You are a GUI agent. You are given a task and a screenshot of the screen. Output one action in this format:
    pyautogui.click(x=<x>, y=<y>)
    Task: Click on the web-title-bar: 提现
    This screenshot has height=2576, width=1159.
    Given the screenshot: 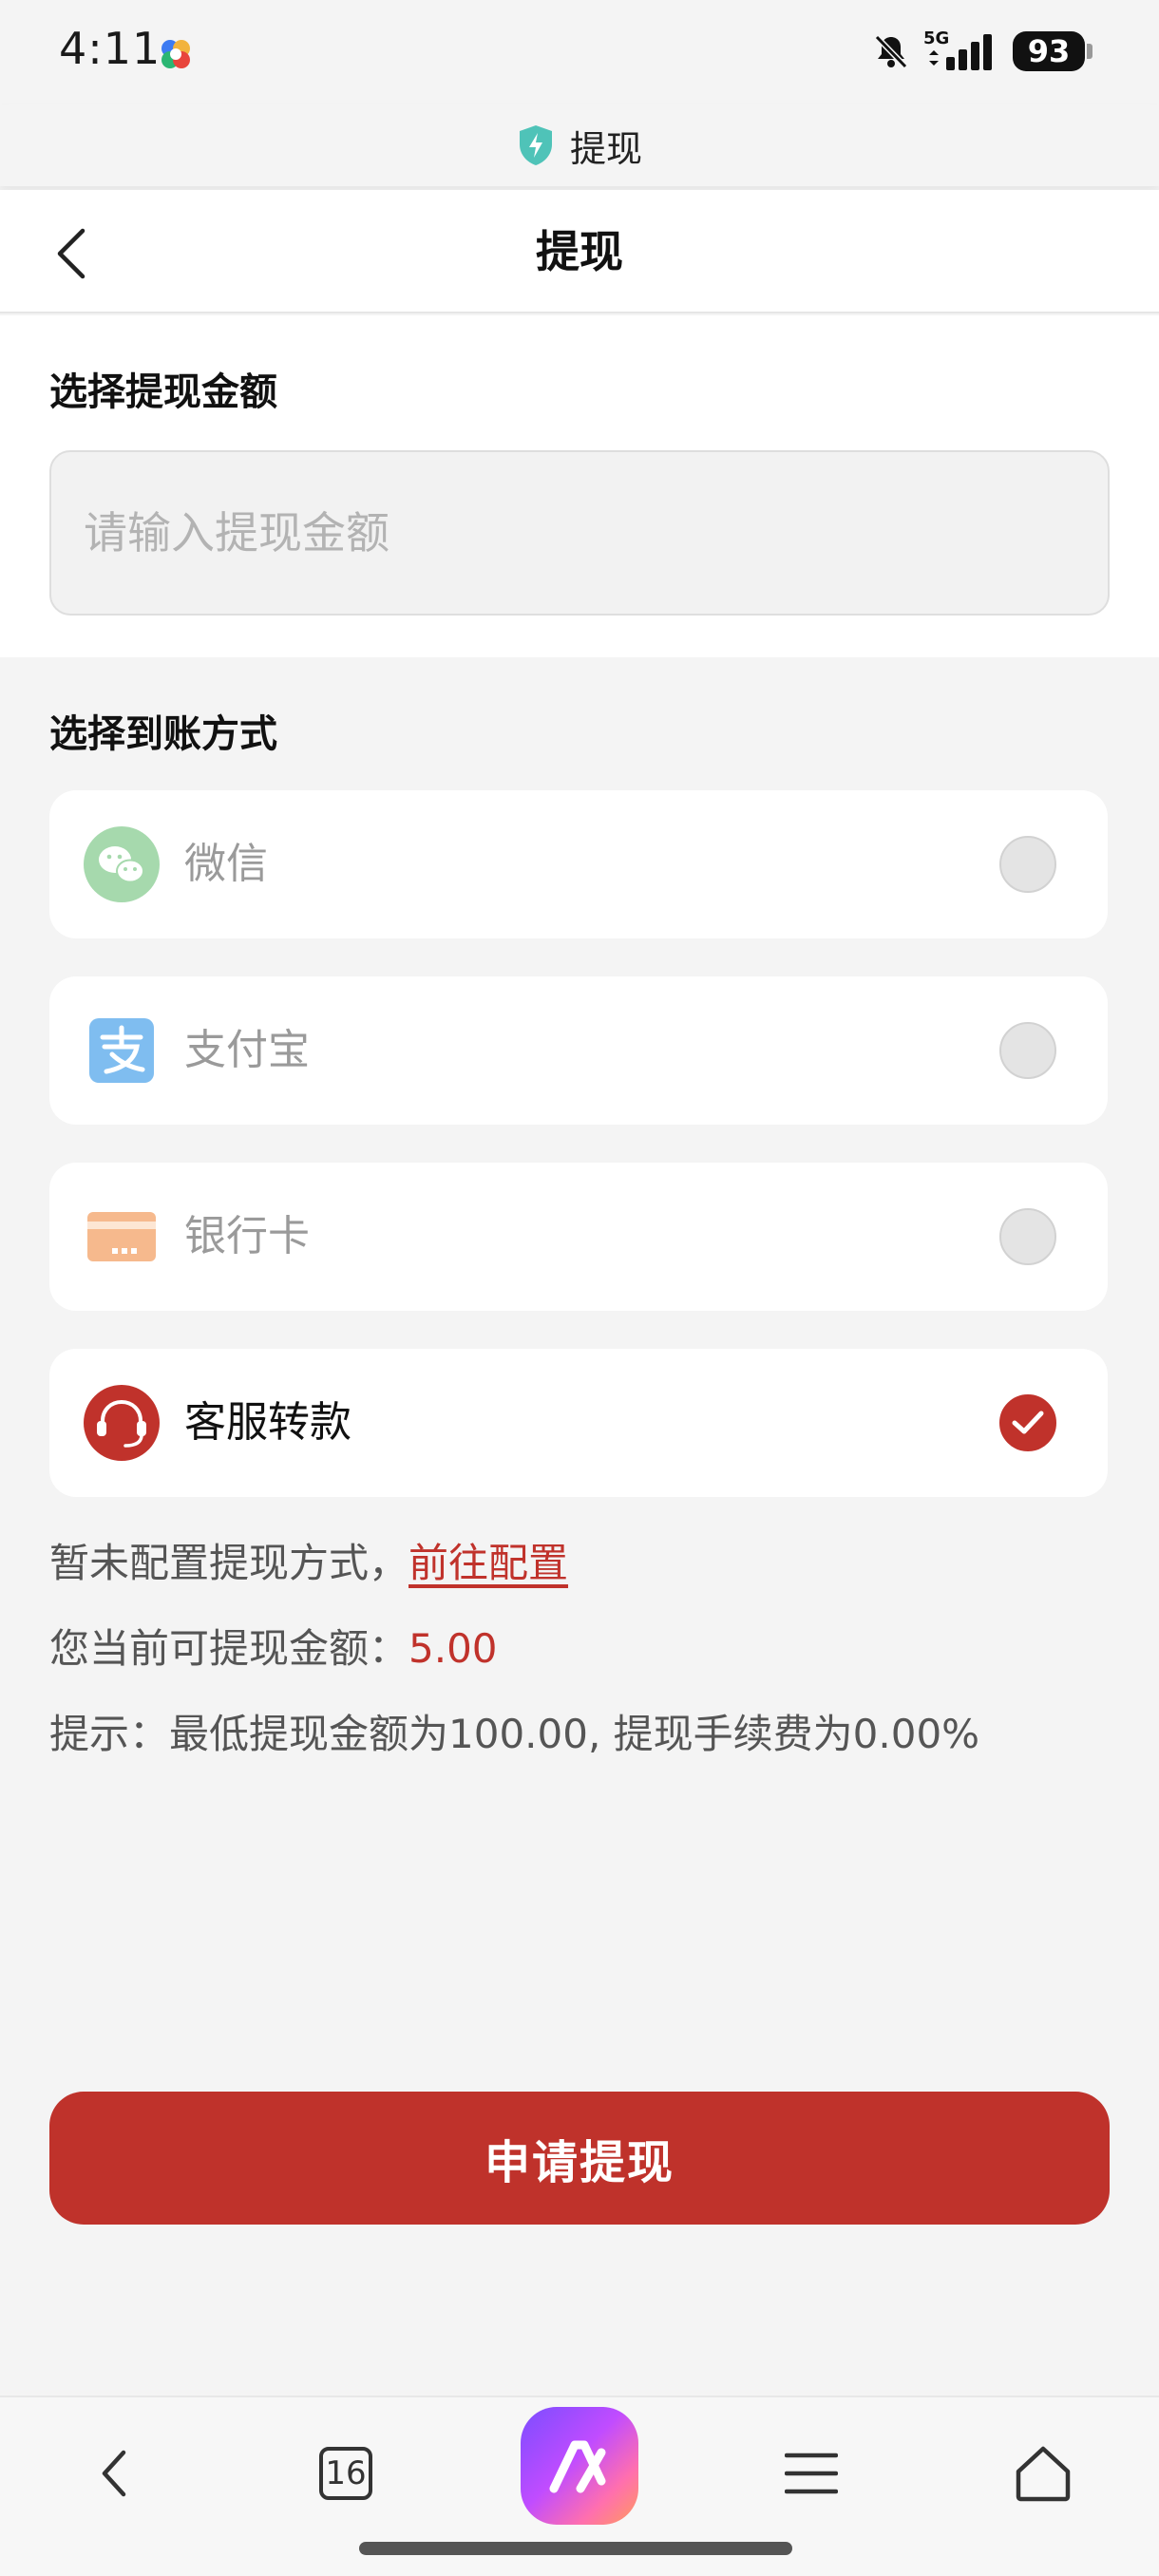 What is the action you would take?
    pyautogui.click(x=579, y=145)
    